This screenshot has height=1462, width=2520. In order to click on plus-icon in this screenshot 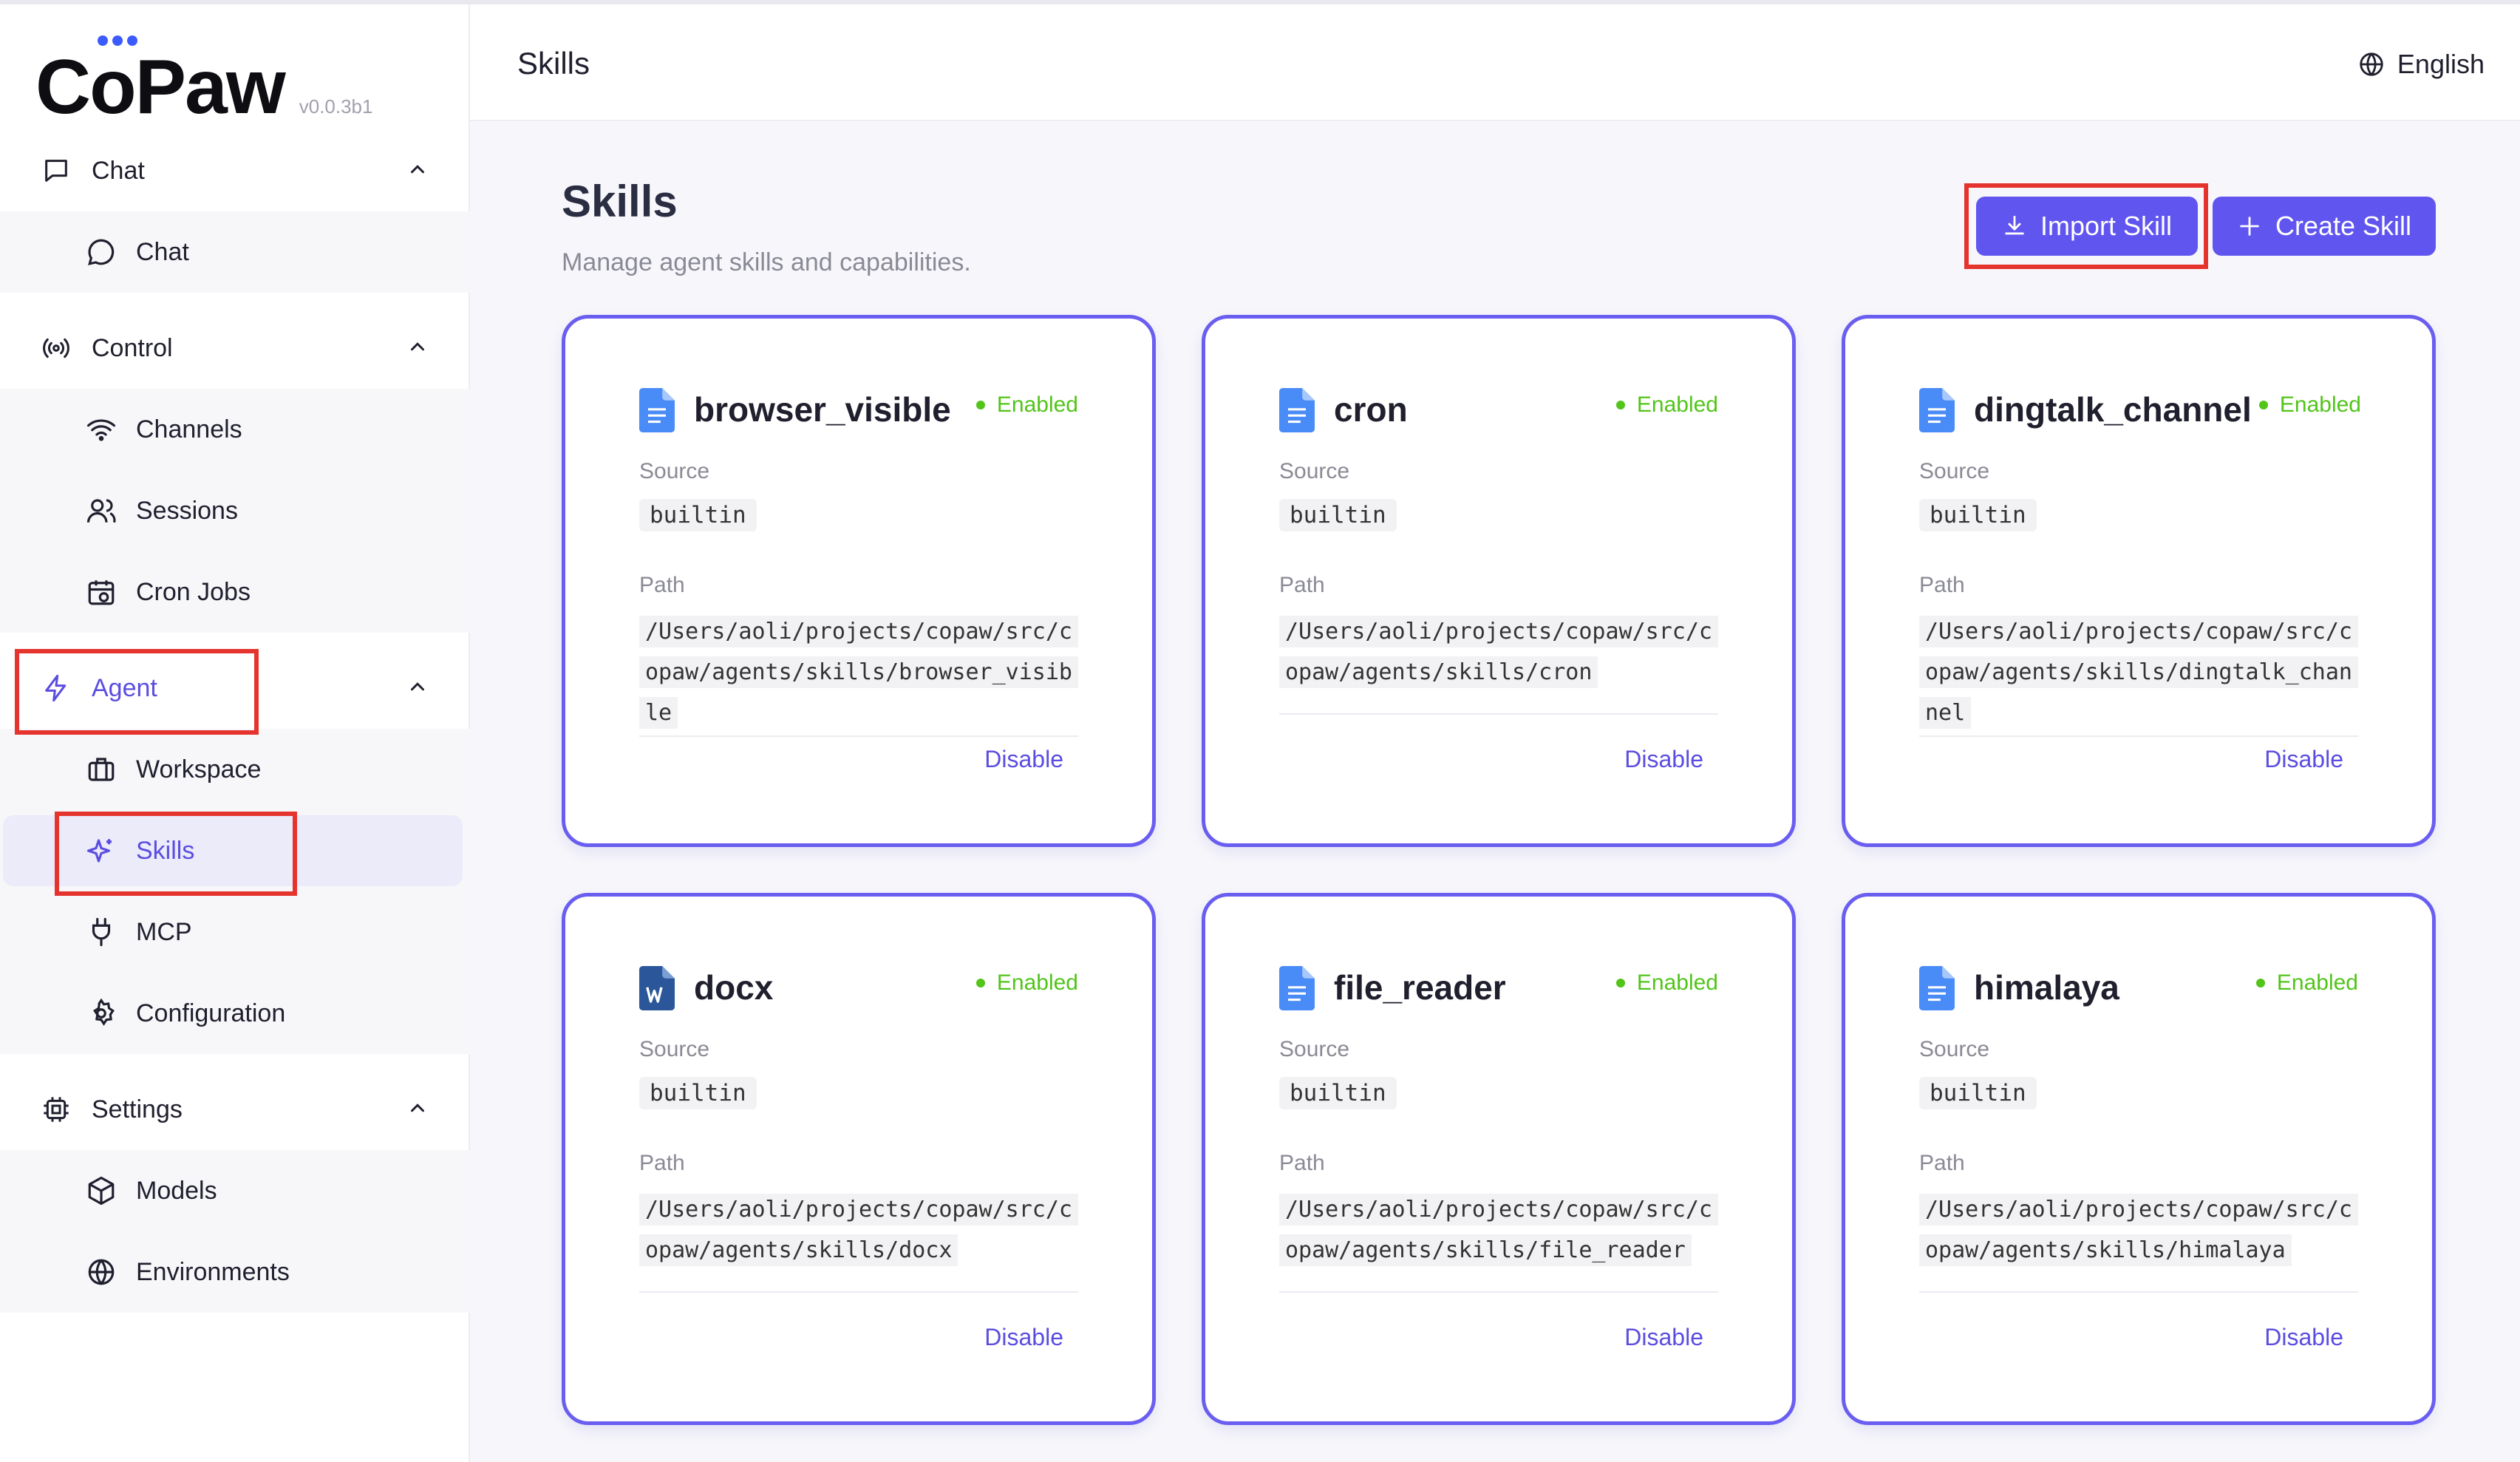, I will do `click(2249, 226)`.